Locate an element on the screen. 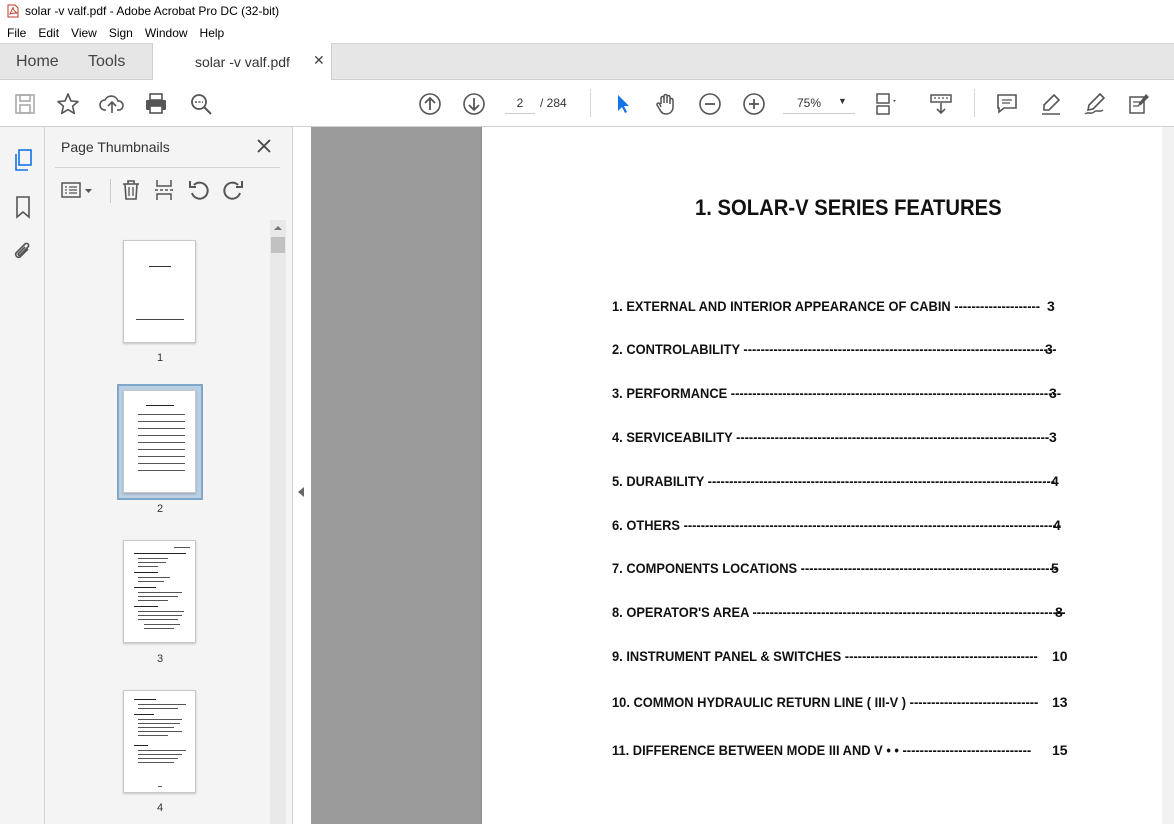 This screenshot has height=824, width=1174. navigation-pane is located at coordinates (22, 475).